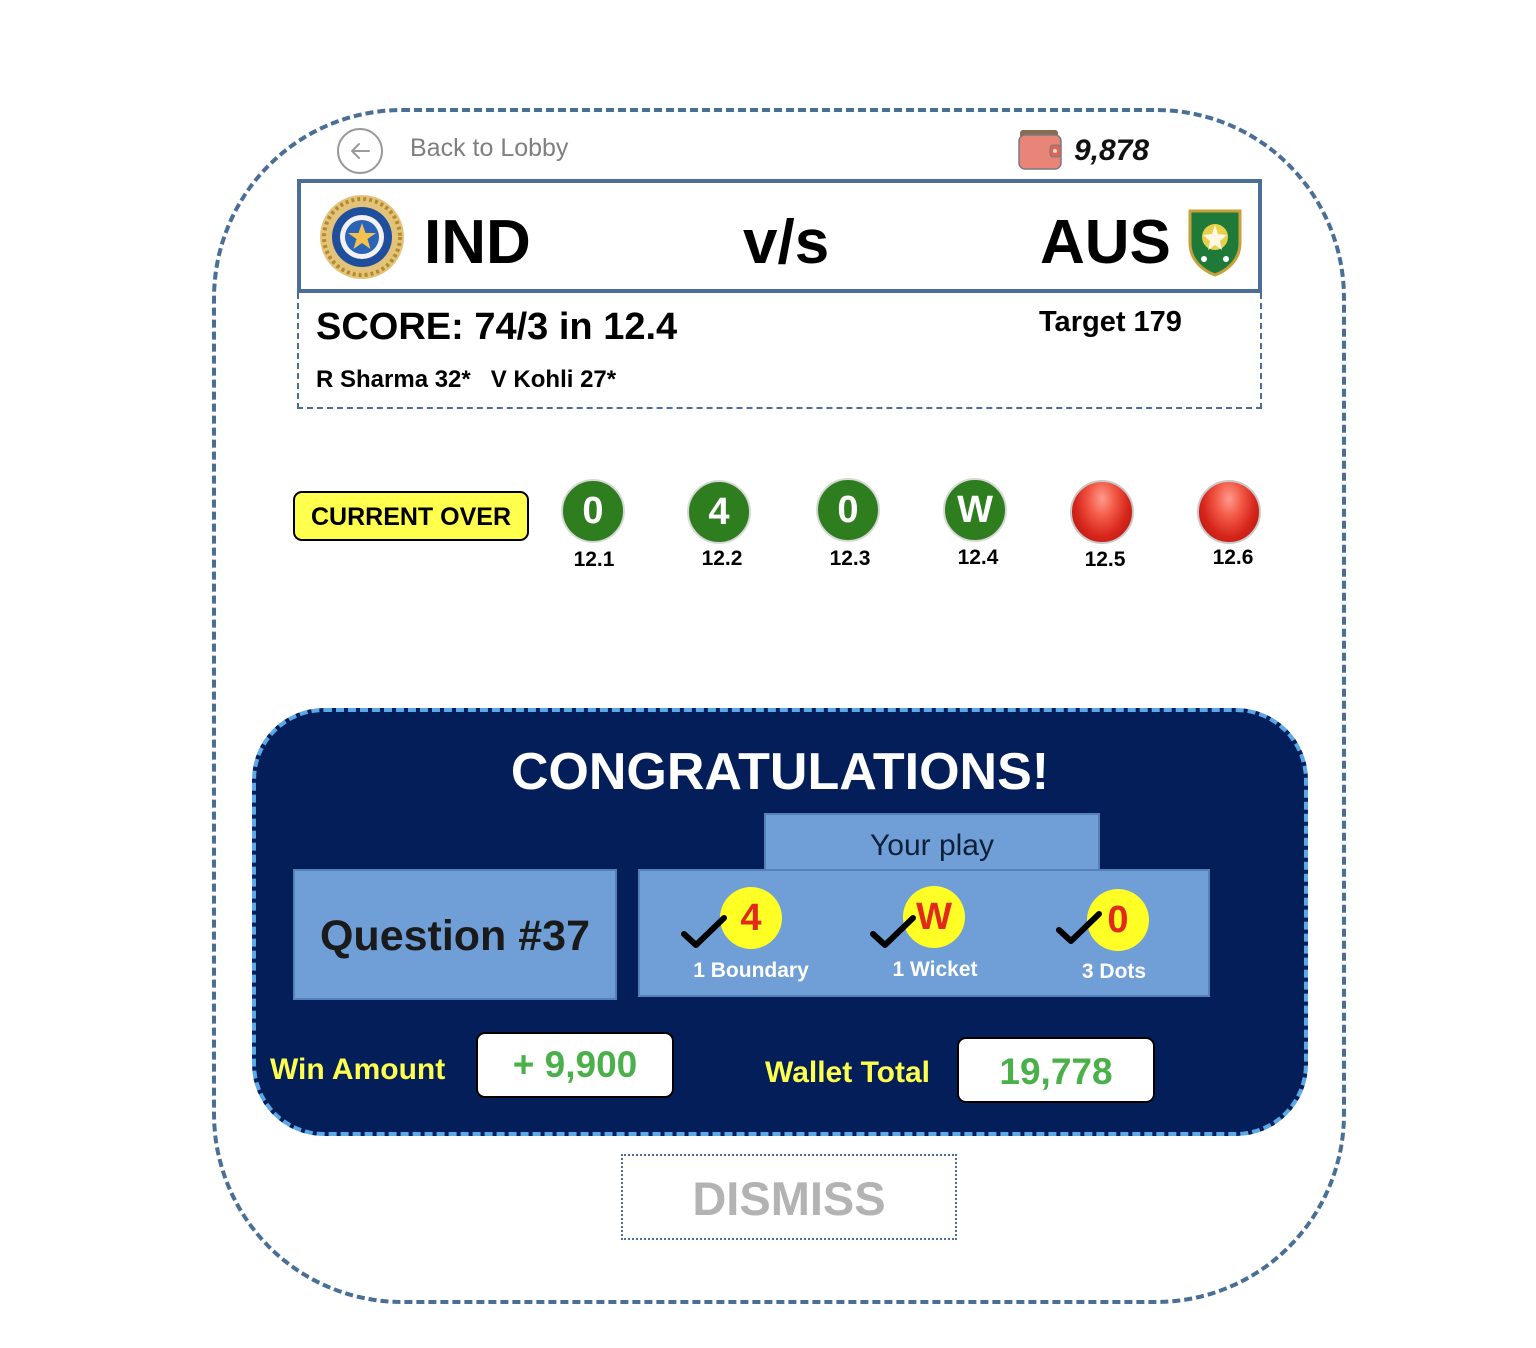 The height and width of the screenshot is (1348, 1536). What do you see at coordinates (751, 970) in the screenshot?
I see `pick-label: 1 Boundary` at bounding box center [751, 970].